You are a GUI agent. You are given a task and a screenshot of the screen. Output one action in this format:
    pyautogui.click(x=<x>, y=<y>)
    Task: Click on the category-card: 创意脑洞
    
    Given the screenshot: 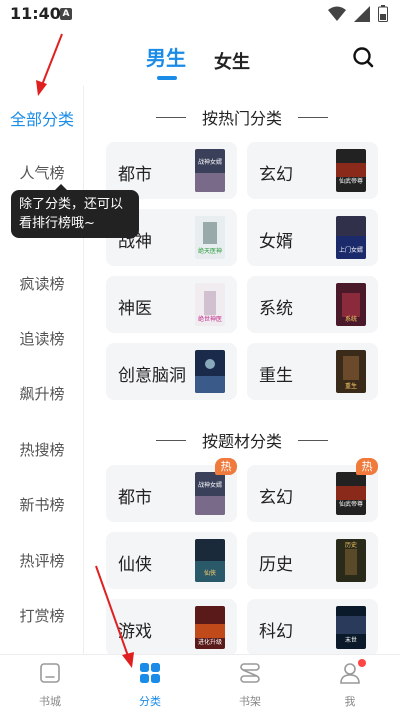 What is the action you would take?
    pyautogui.click(x=171, y=371)
    